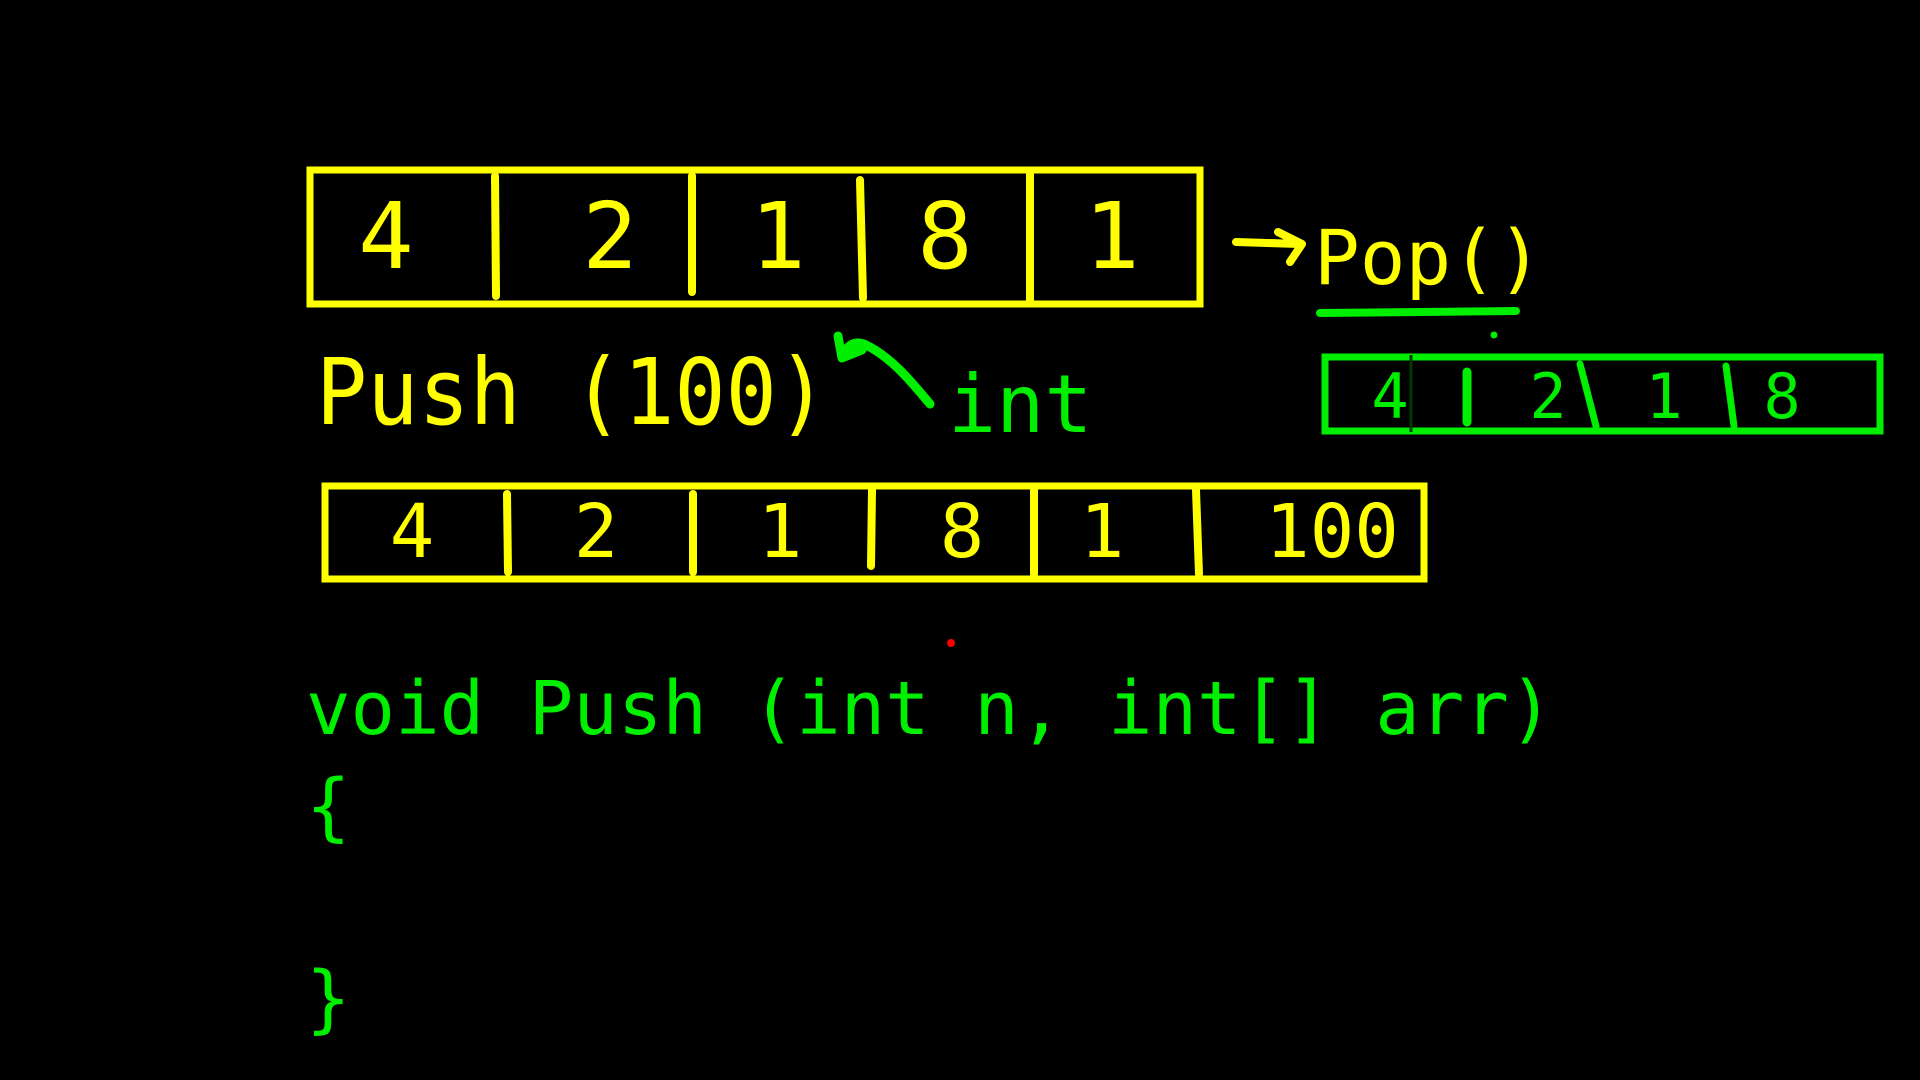 The width and height of the screenshot is (1920, 1080). Describe the element at coordinates (930, 709) in the screenshot. I see `code-signature: void Push (int n, int[] arr)` at that location.